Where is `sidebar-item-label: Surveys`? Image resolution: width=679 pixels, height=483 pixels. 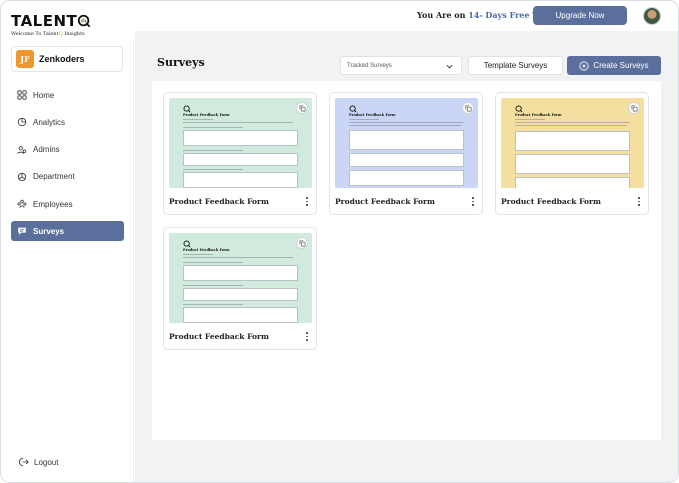 sidebar-item-label: Surveys is located at coordinates (49, 231).